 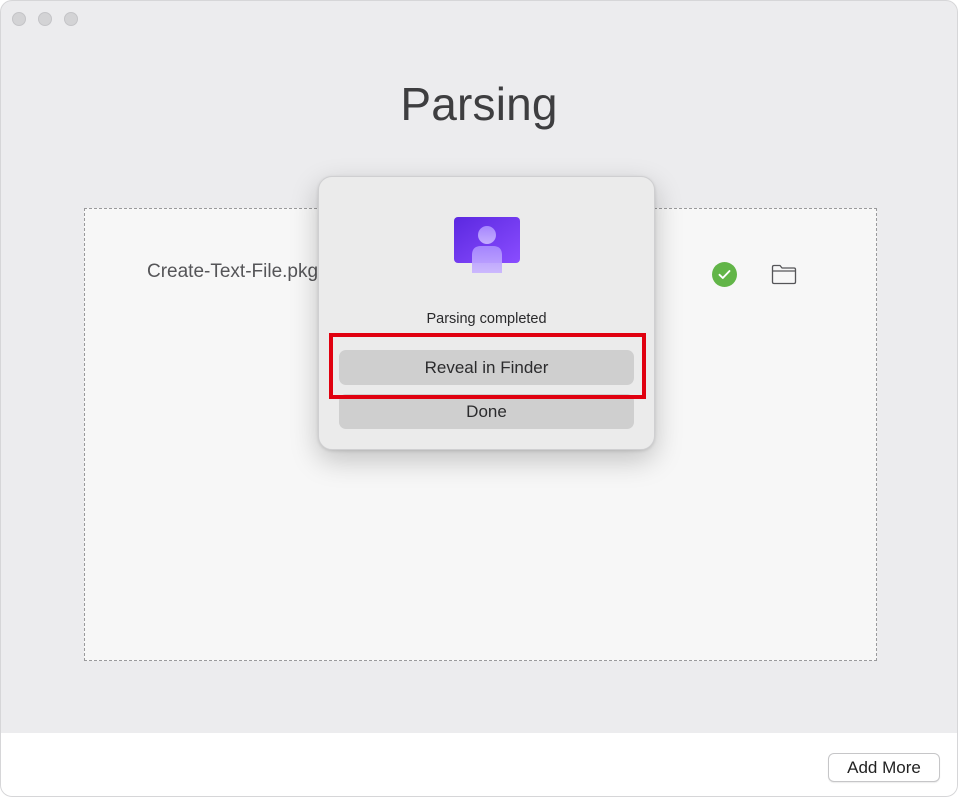 I want to click on done-button: Done, so click(x=486, y=411).